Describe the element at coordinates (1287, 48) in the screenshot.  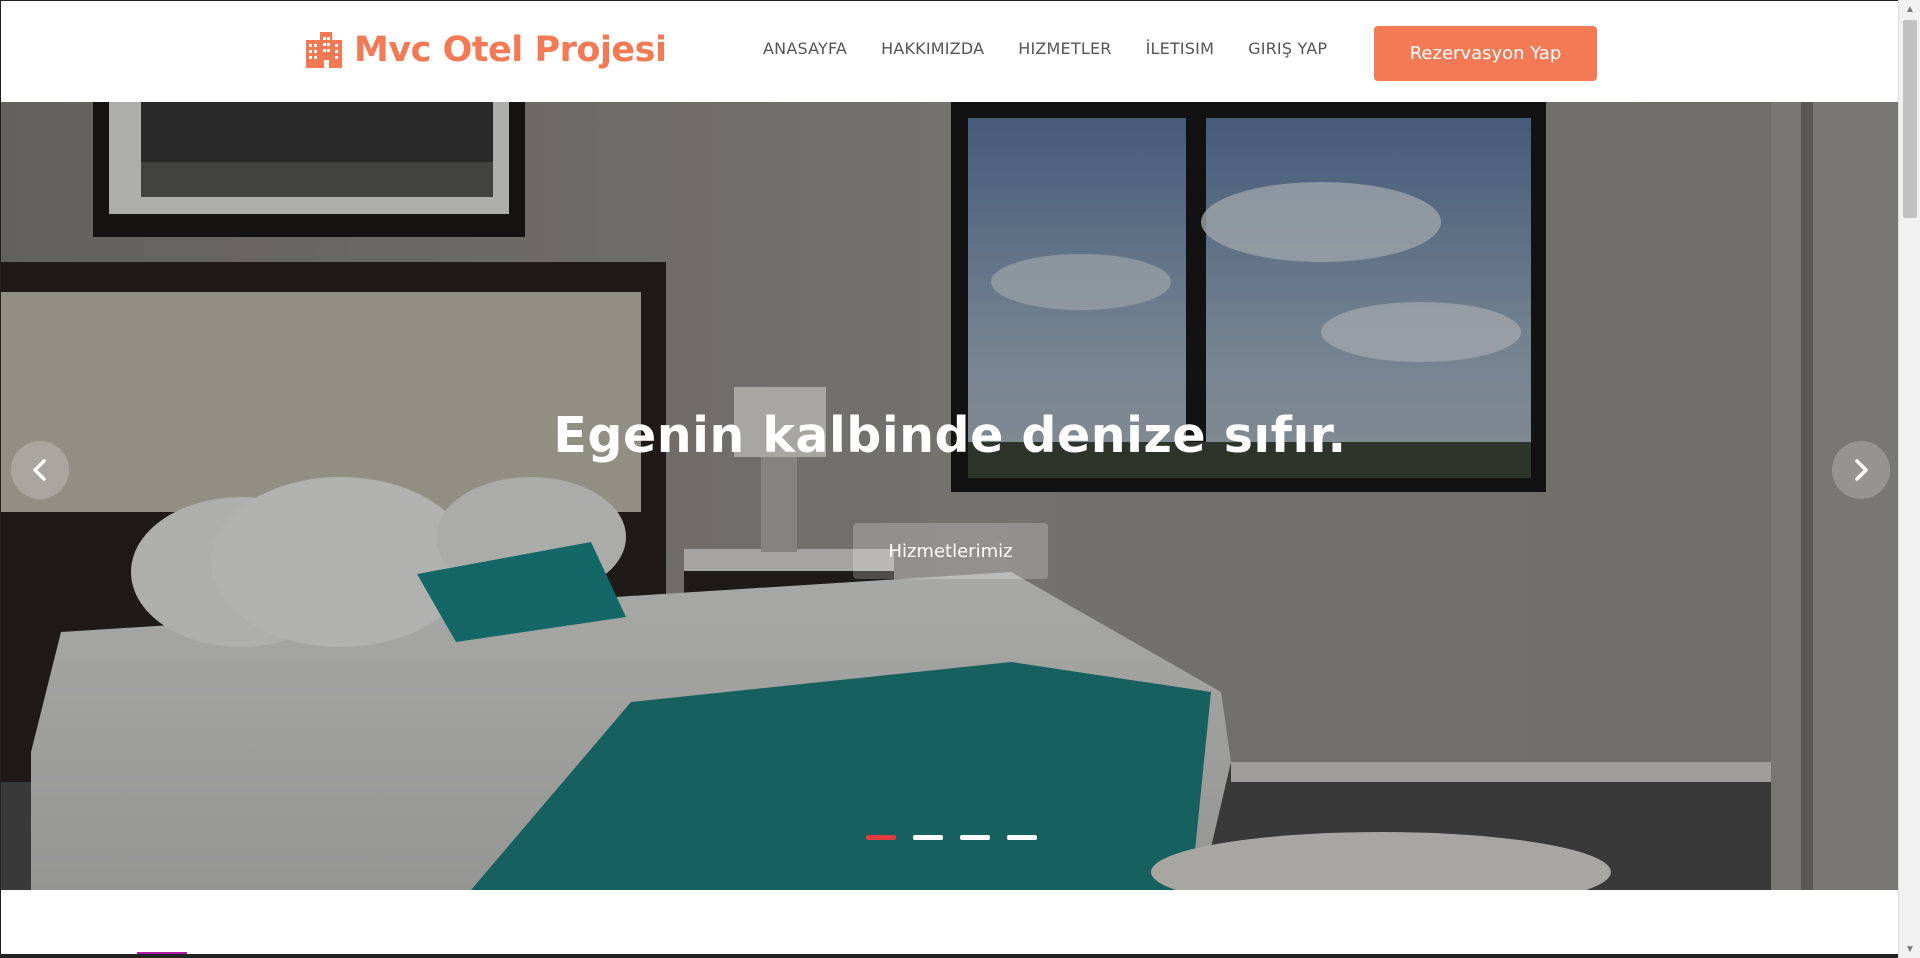
I see `nav-item-login: GIRIŞ YAP` at that location.